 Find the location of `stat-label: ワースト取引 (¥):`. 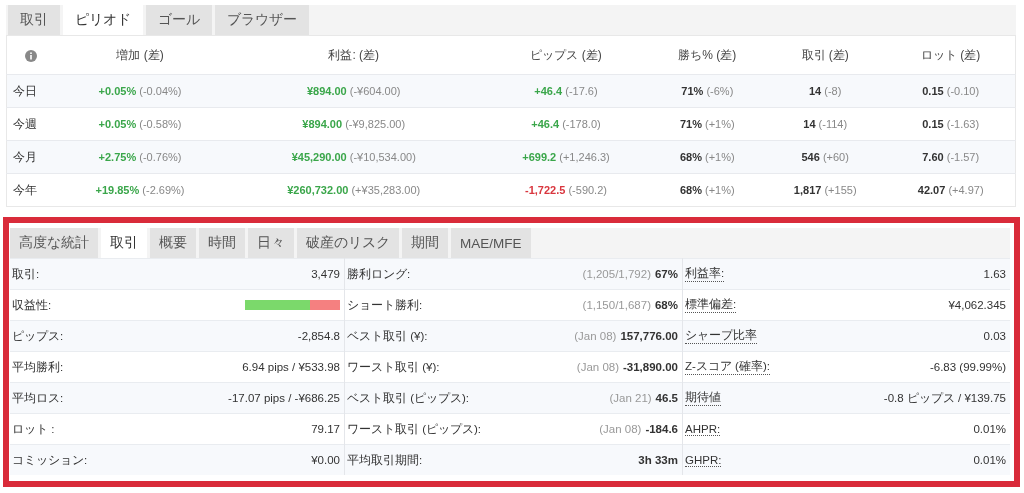

stat-label: ワースト取引 (¥): is located at coordinates (394, 367).